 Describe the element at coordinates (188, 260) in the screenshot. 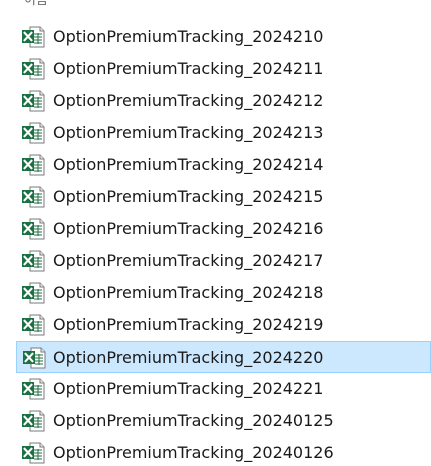

I see `file-name: OptionPremiumTracking_2024217` at that location.